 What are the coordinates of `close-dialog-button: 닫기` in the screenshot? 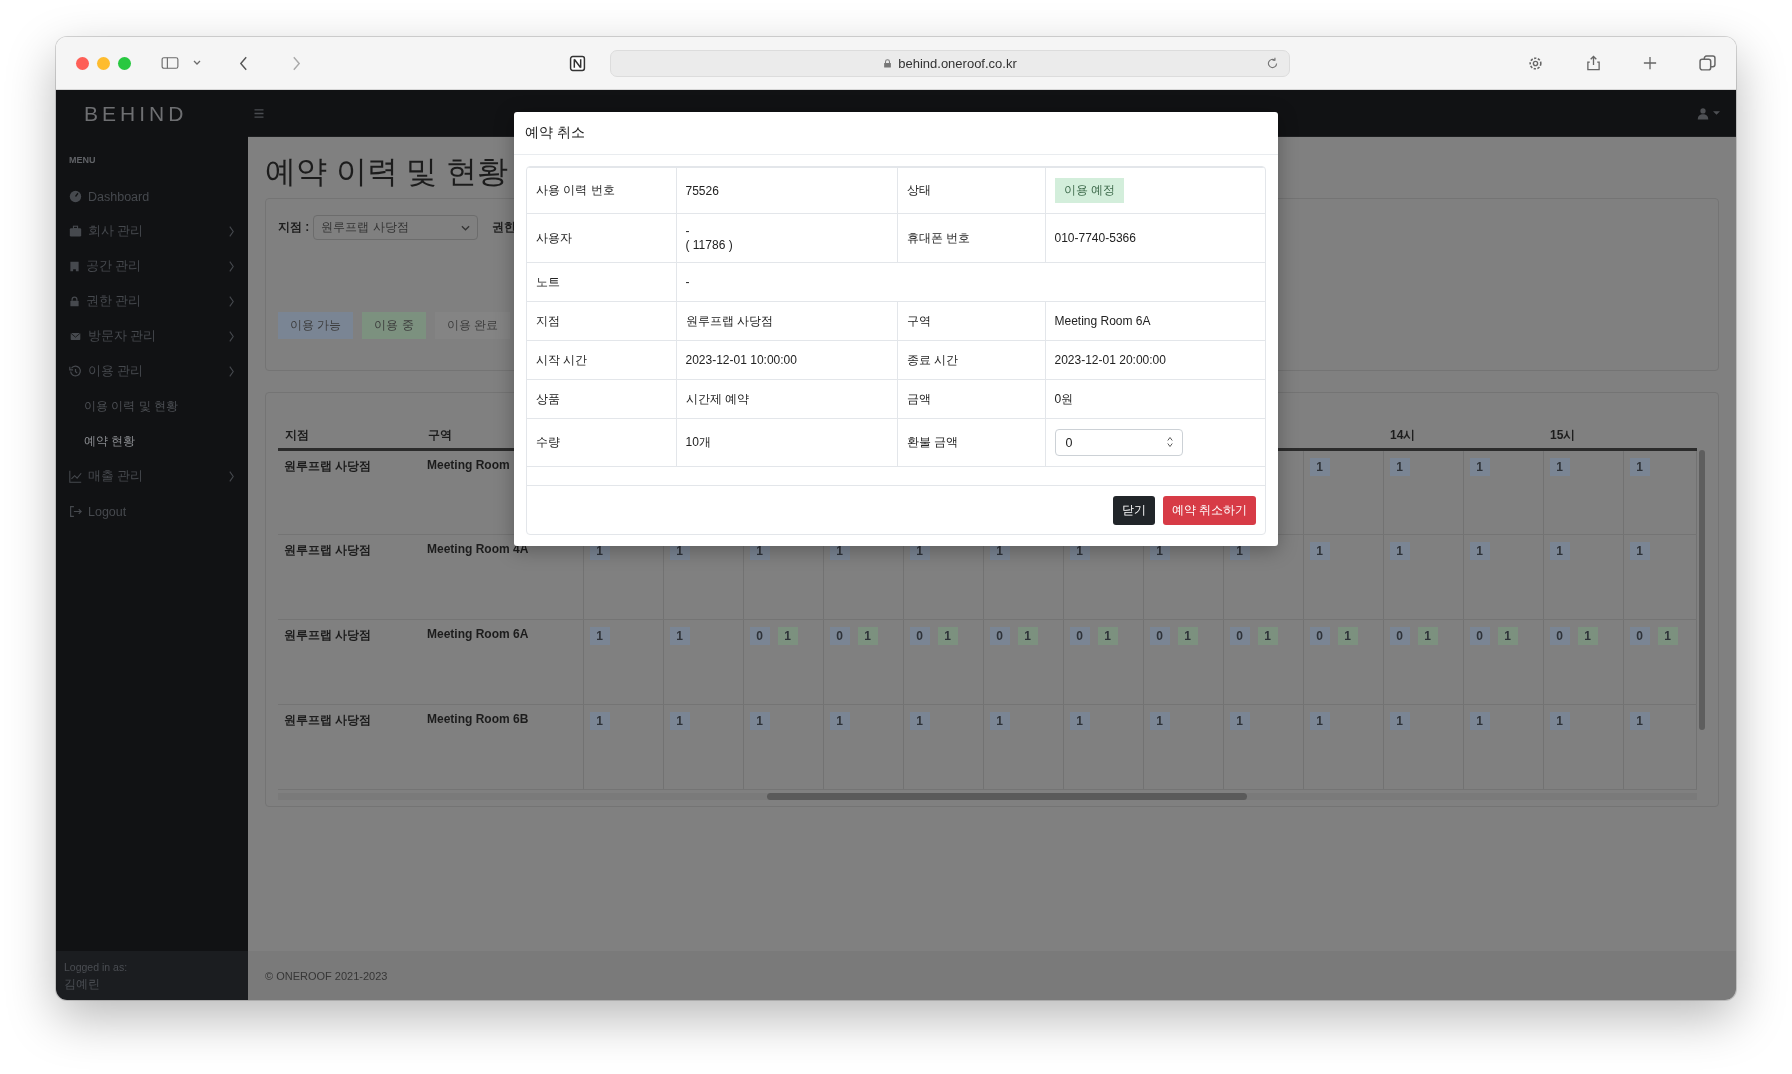 It's located at (1133, 510).